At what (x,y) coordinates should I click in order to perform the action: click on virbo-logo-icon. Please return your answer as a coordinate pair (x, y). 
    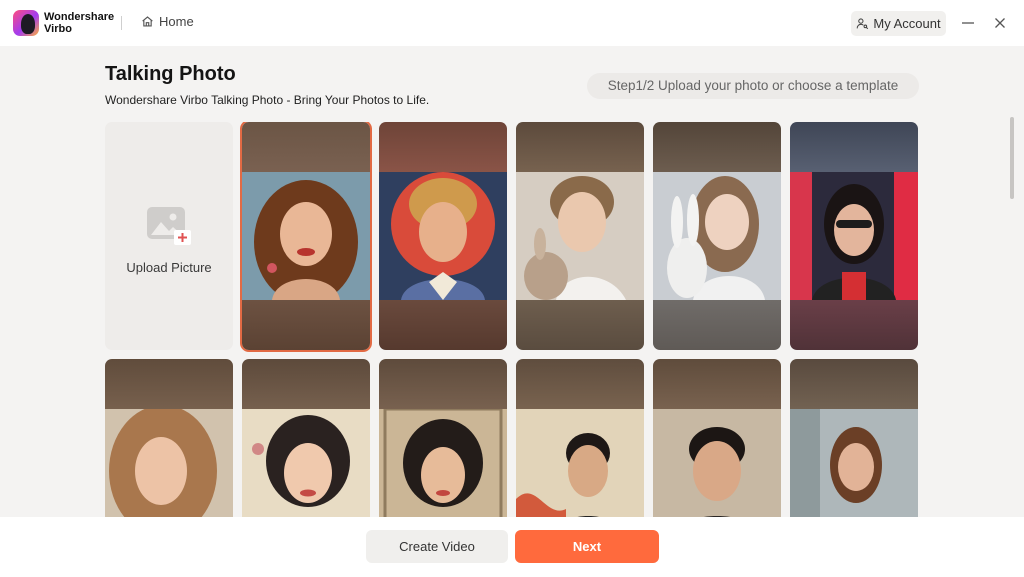
    Looking at the image, I should click on (26, 23).